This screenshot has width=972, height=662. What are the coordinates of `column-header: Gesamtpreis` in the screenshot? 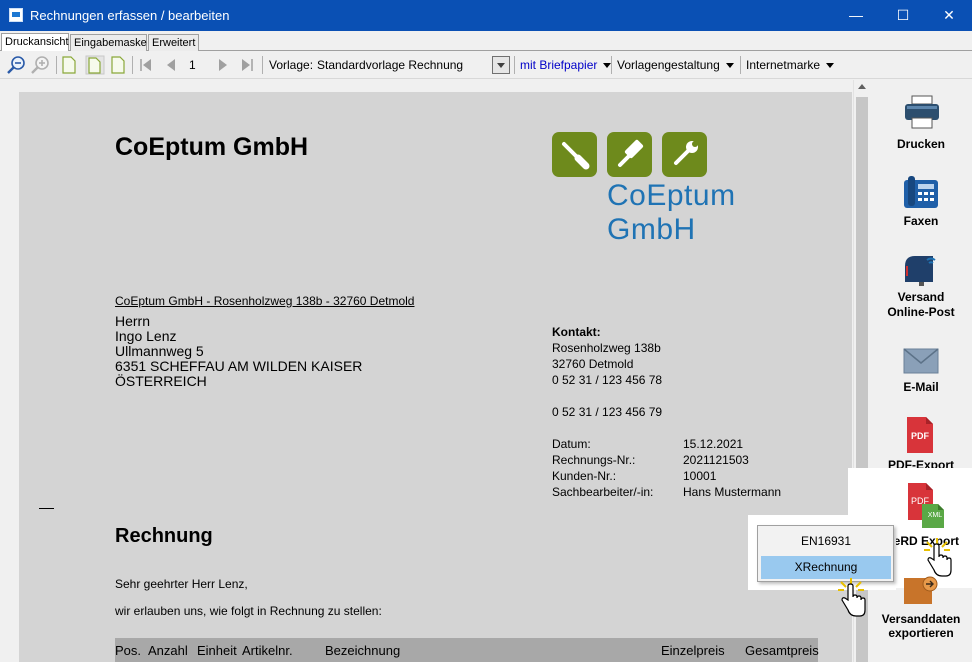 It's located at (782, 650).